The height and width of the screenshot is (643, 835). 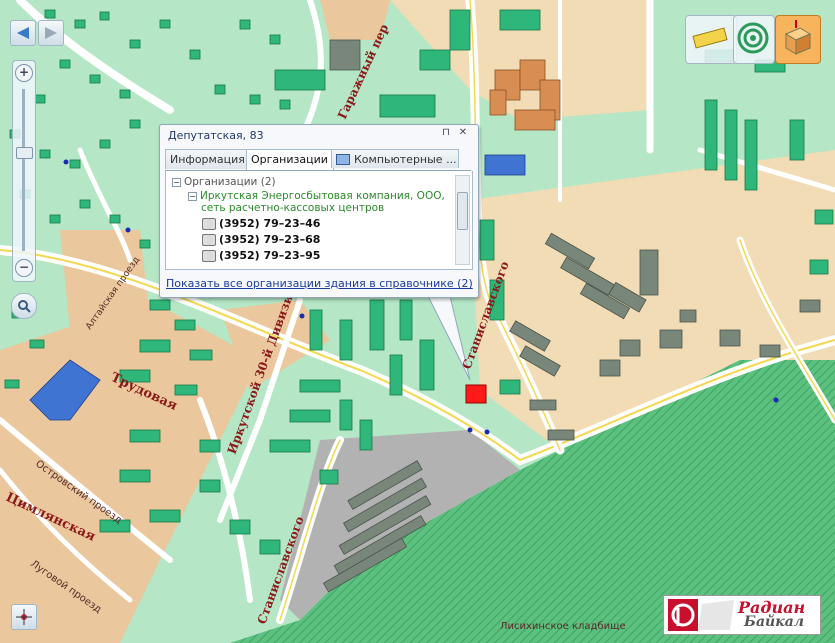 What do you see at coordinates (476, 394) in the screenshot?
I see `selected-building` at bounding box center [476, 394].